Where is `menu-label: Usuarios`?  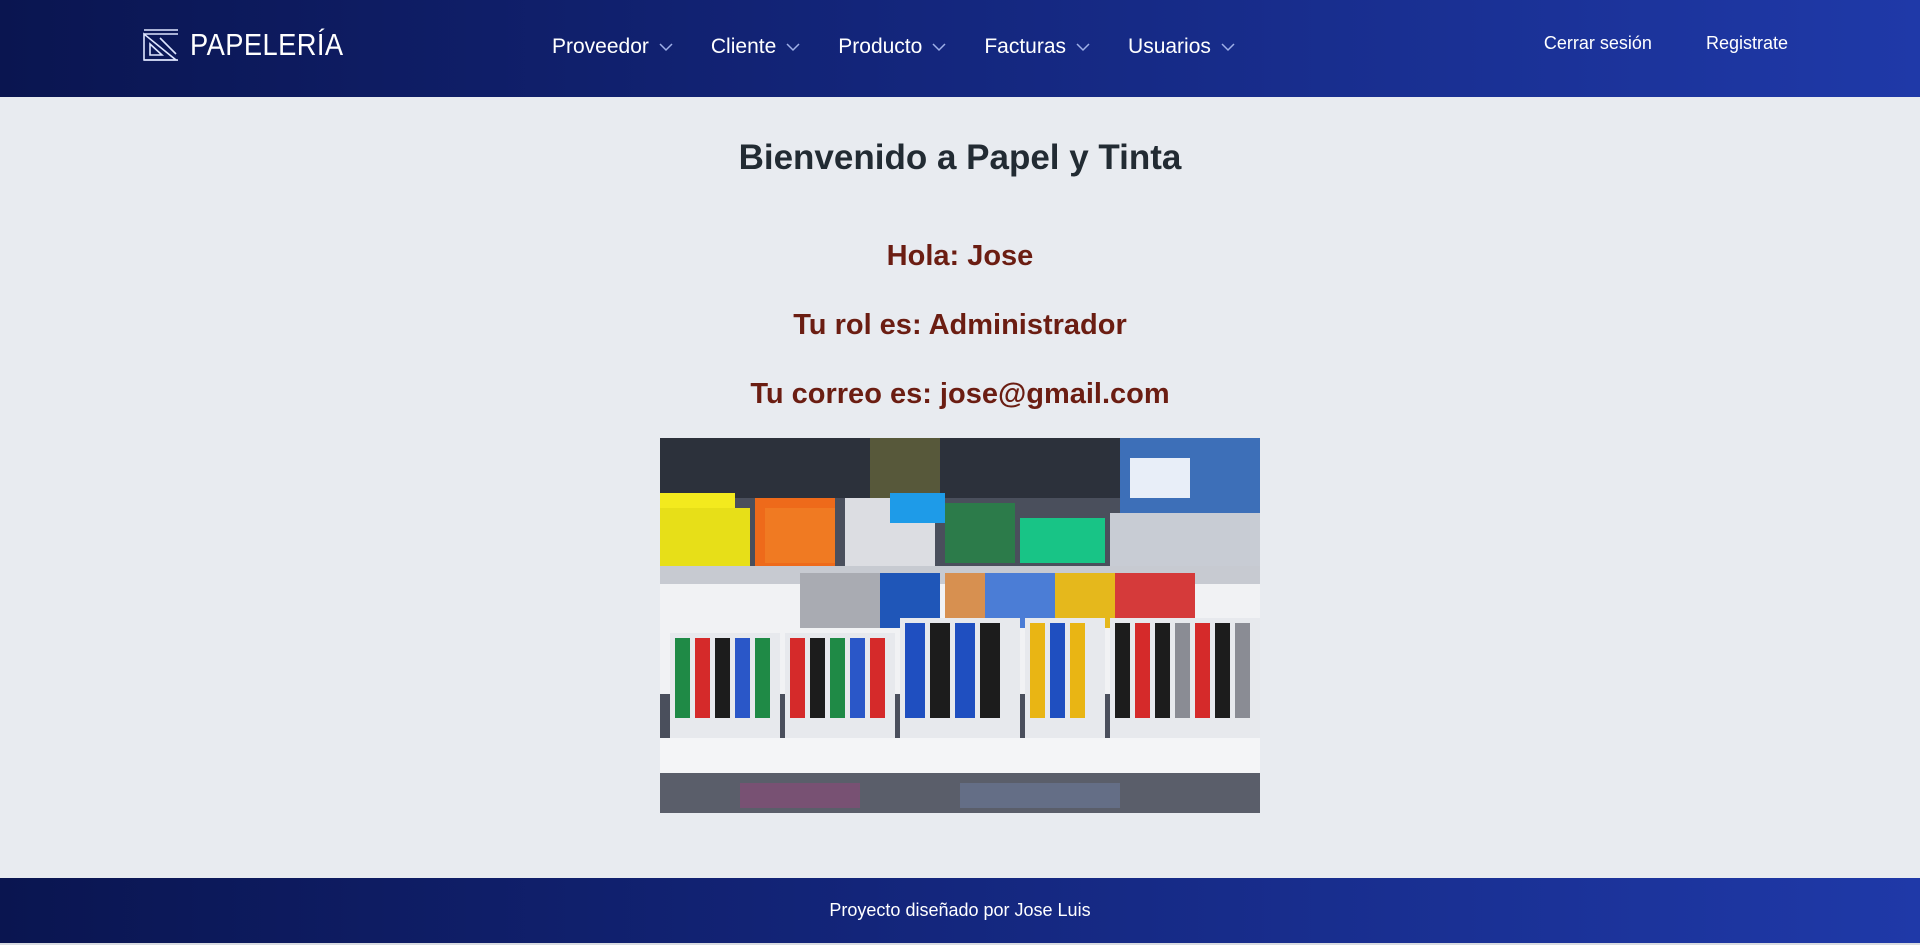
menu-label: Usuarios is located at coordinates (1169, 46).